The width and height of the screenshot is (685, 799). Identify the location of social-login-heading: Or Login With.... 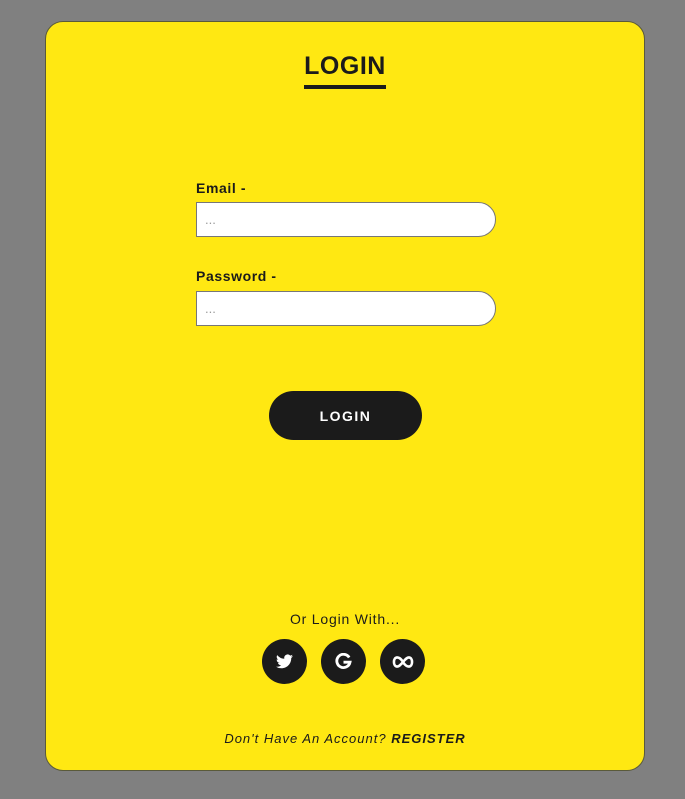
(345, 619).